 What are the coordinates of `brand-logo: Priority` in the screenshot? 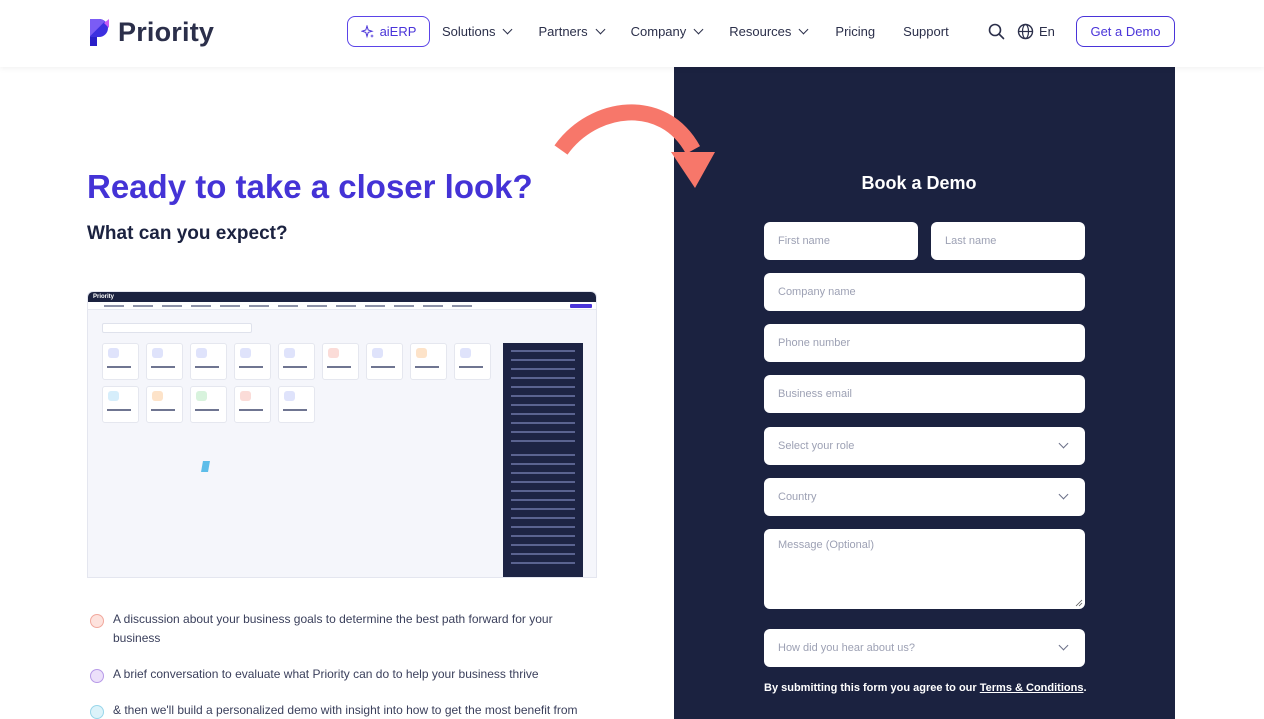 It's located at (150, 32).